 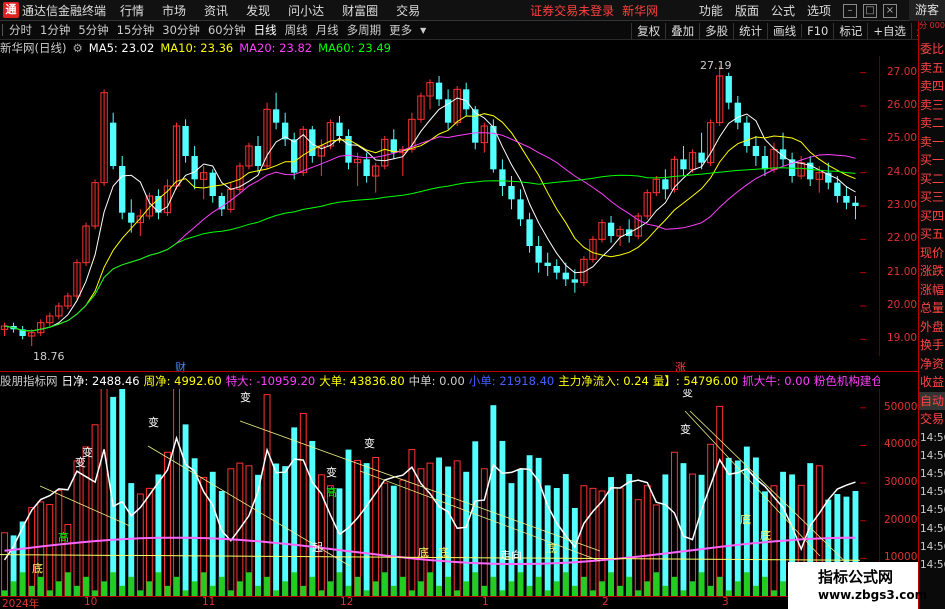 What do you see at coordinates (216, 10) in the screenshot?
I see `menu-news: 资讯` at bounding box center [216, 10].